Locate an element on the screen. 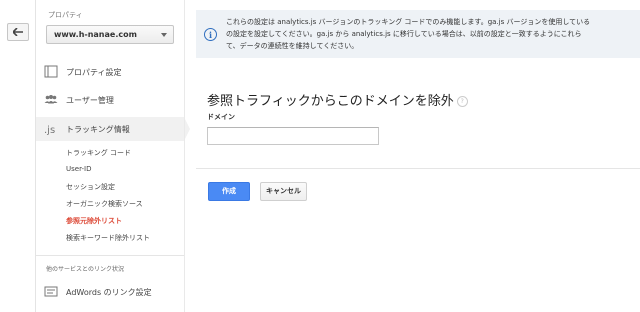  help-icon: ? is located at coordinates (462, 101).